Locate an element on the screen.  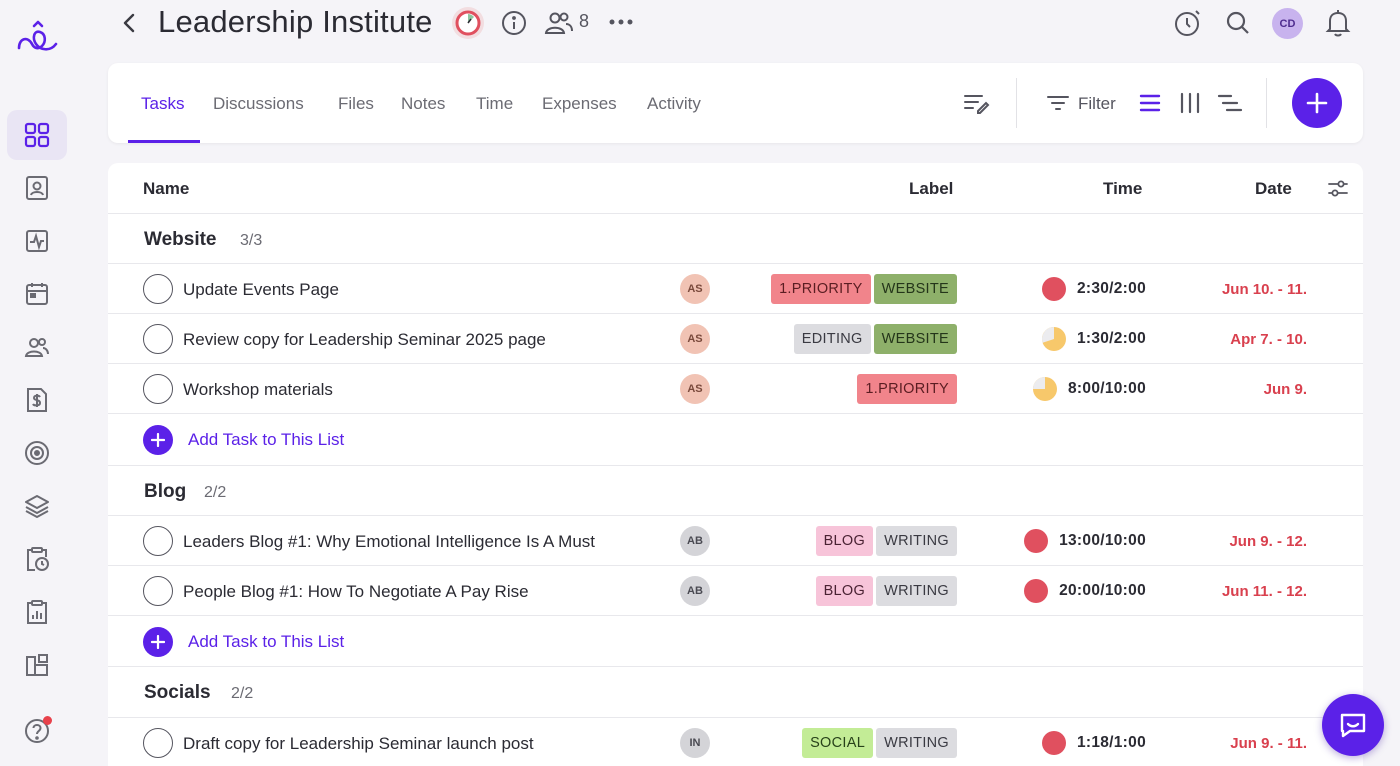
sliders-icon is located at coordinates (1338, 188).